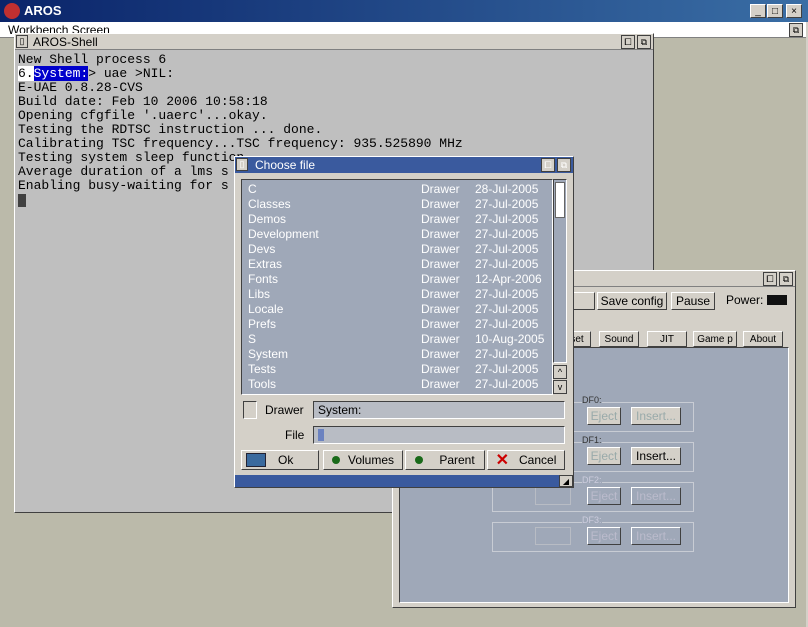  What do you see at coordinates (397, 324) in the screenshot?
I see `file-list-item: Prefs Drawer 27-Jul-2005` at bounding box center [397, 324].